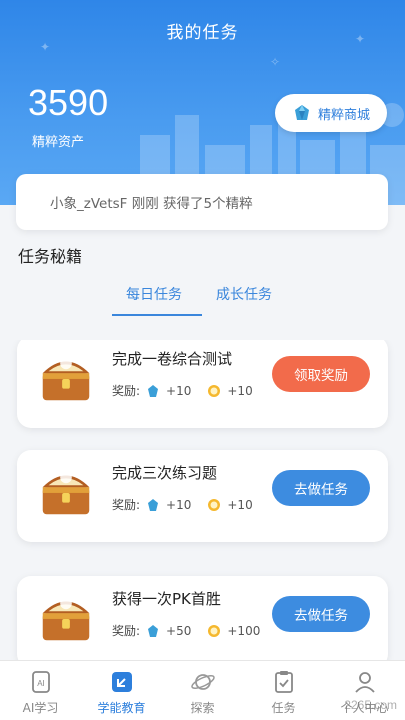 The height and width of the screenshot is (720, 405). Describe the element at coordinates (166, 599) in the screenshot. I see `task-title: 获得一次PK首胜` at that location.